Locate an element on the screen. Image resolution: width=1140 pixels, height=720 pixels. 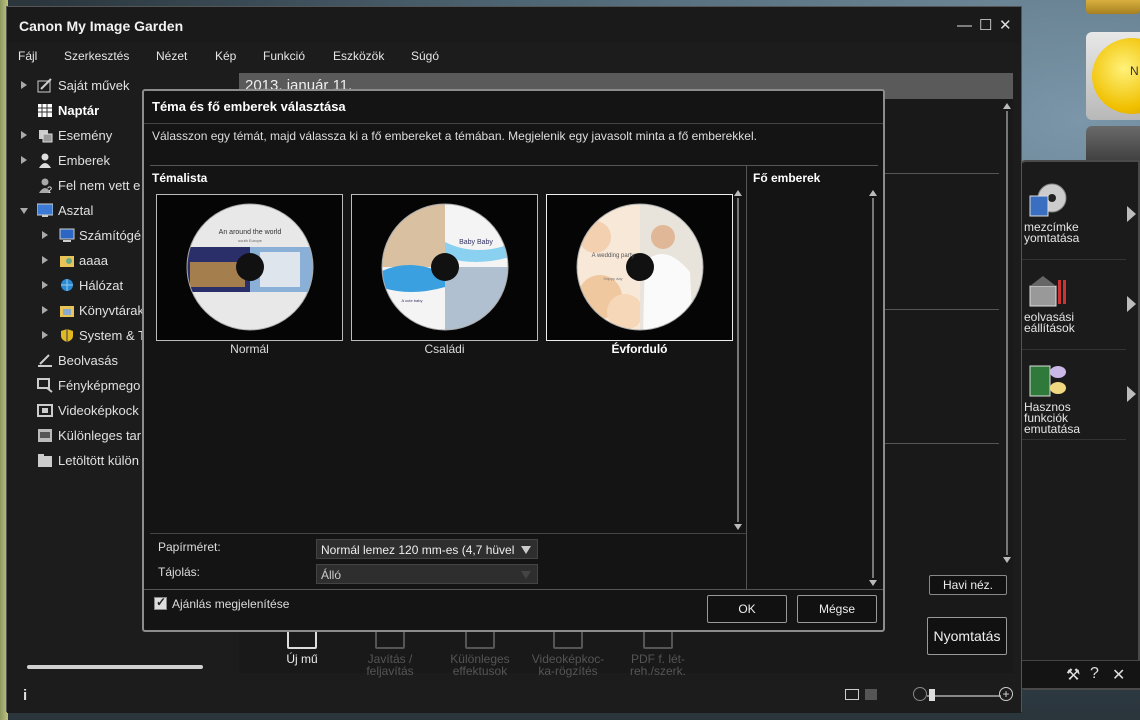
side-item-scan-settings: eolvasási eállítások is located at coordinates (1078, 306).